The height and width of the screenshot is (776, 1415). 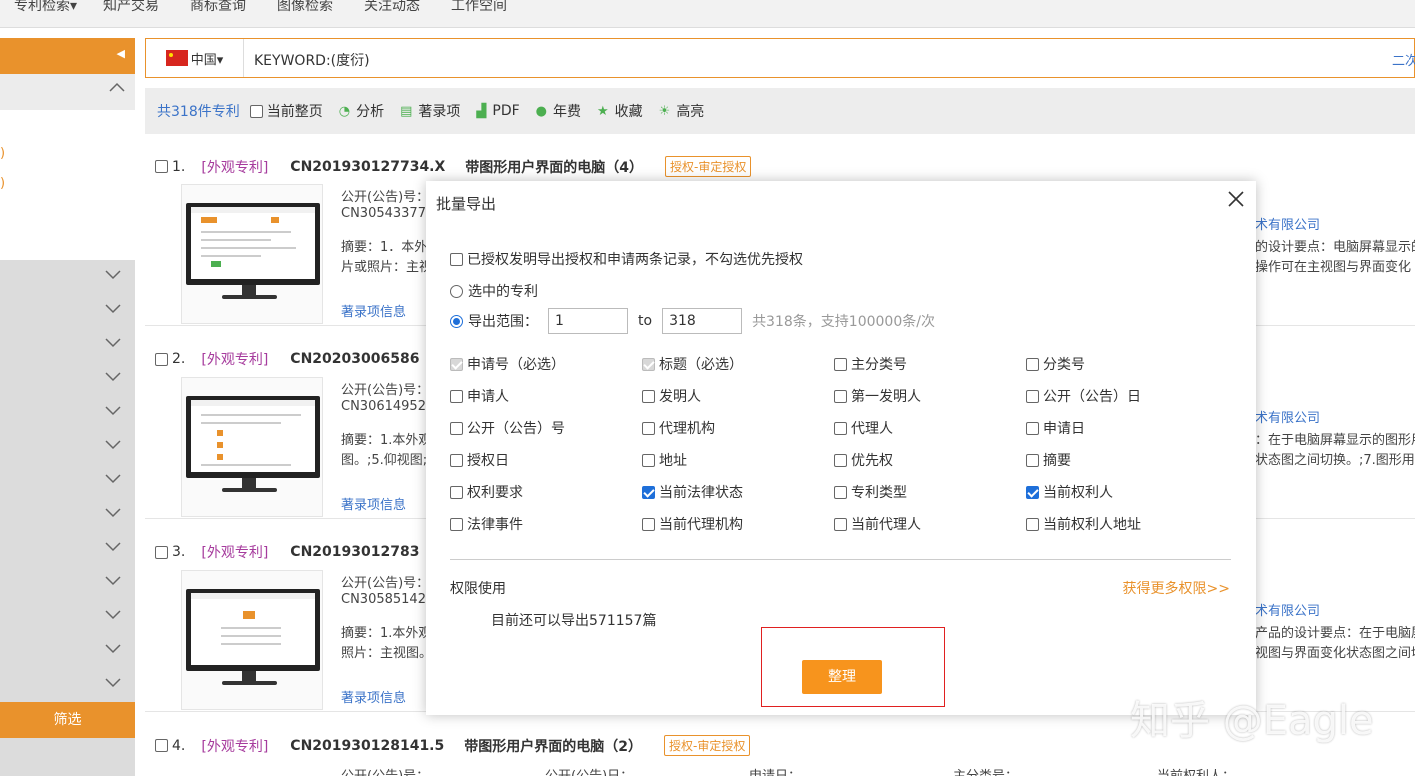 What do you see at coordinates (671, 396) in the screenshot?
I see `export-field: 发明人` at bounding box center [671, 396].